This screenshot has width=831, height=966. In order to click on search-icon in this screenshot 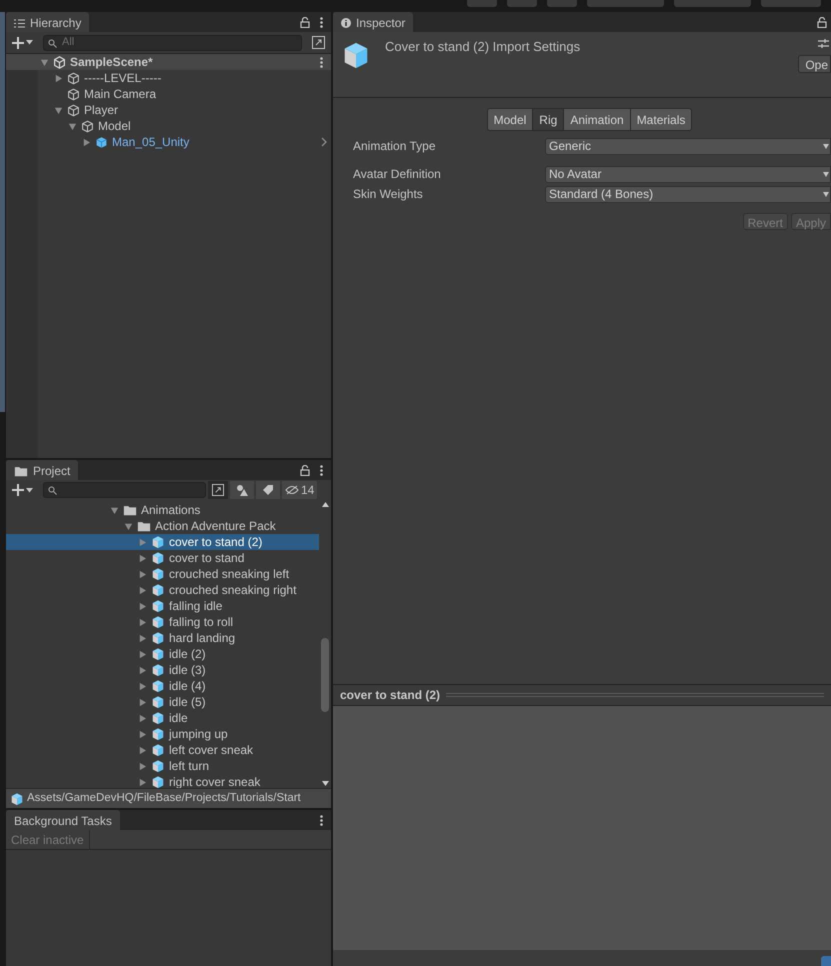, I will do `click(52, 490)`.